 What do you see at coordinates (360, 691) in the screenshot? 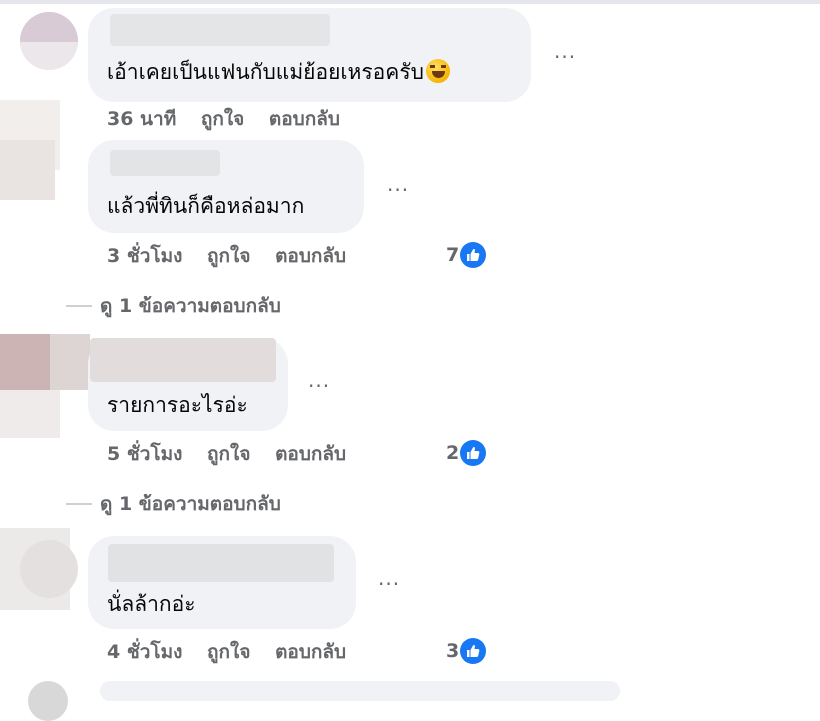
I see `comment-bubble` at bounding box center [360, 691].